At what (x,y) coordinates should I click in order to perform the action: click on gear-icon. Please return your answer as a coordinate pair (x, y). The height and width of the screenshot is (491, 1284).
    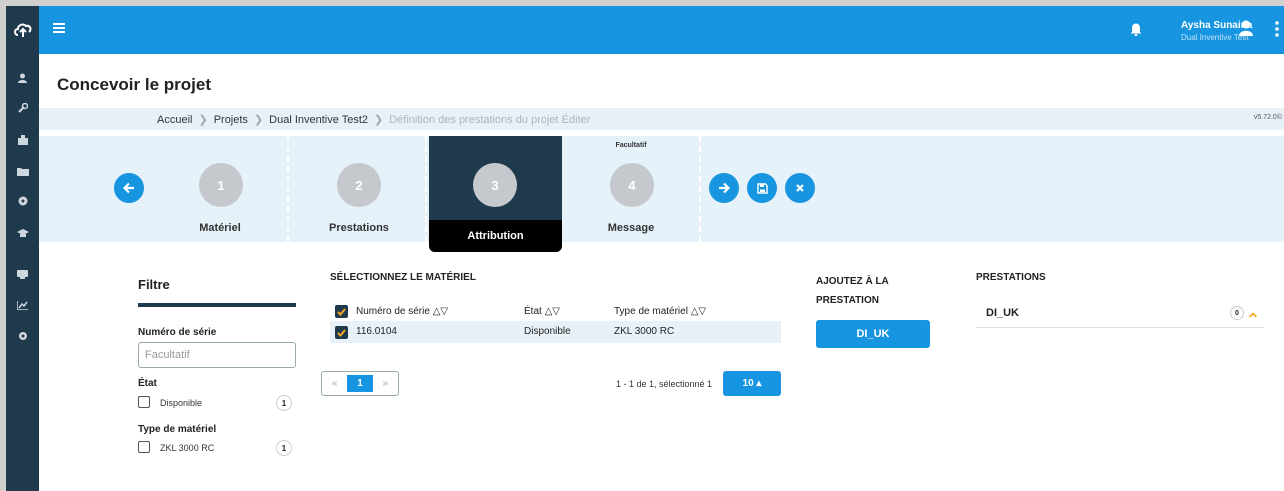
    Looking at the image, I should click on (22, 336).